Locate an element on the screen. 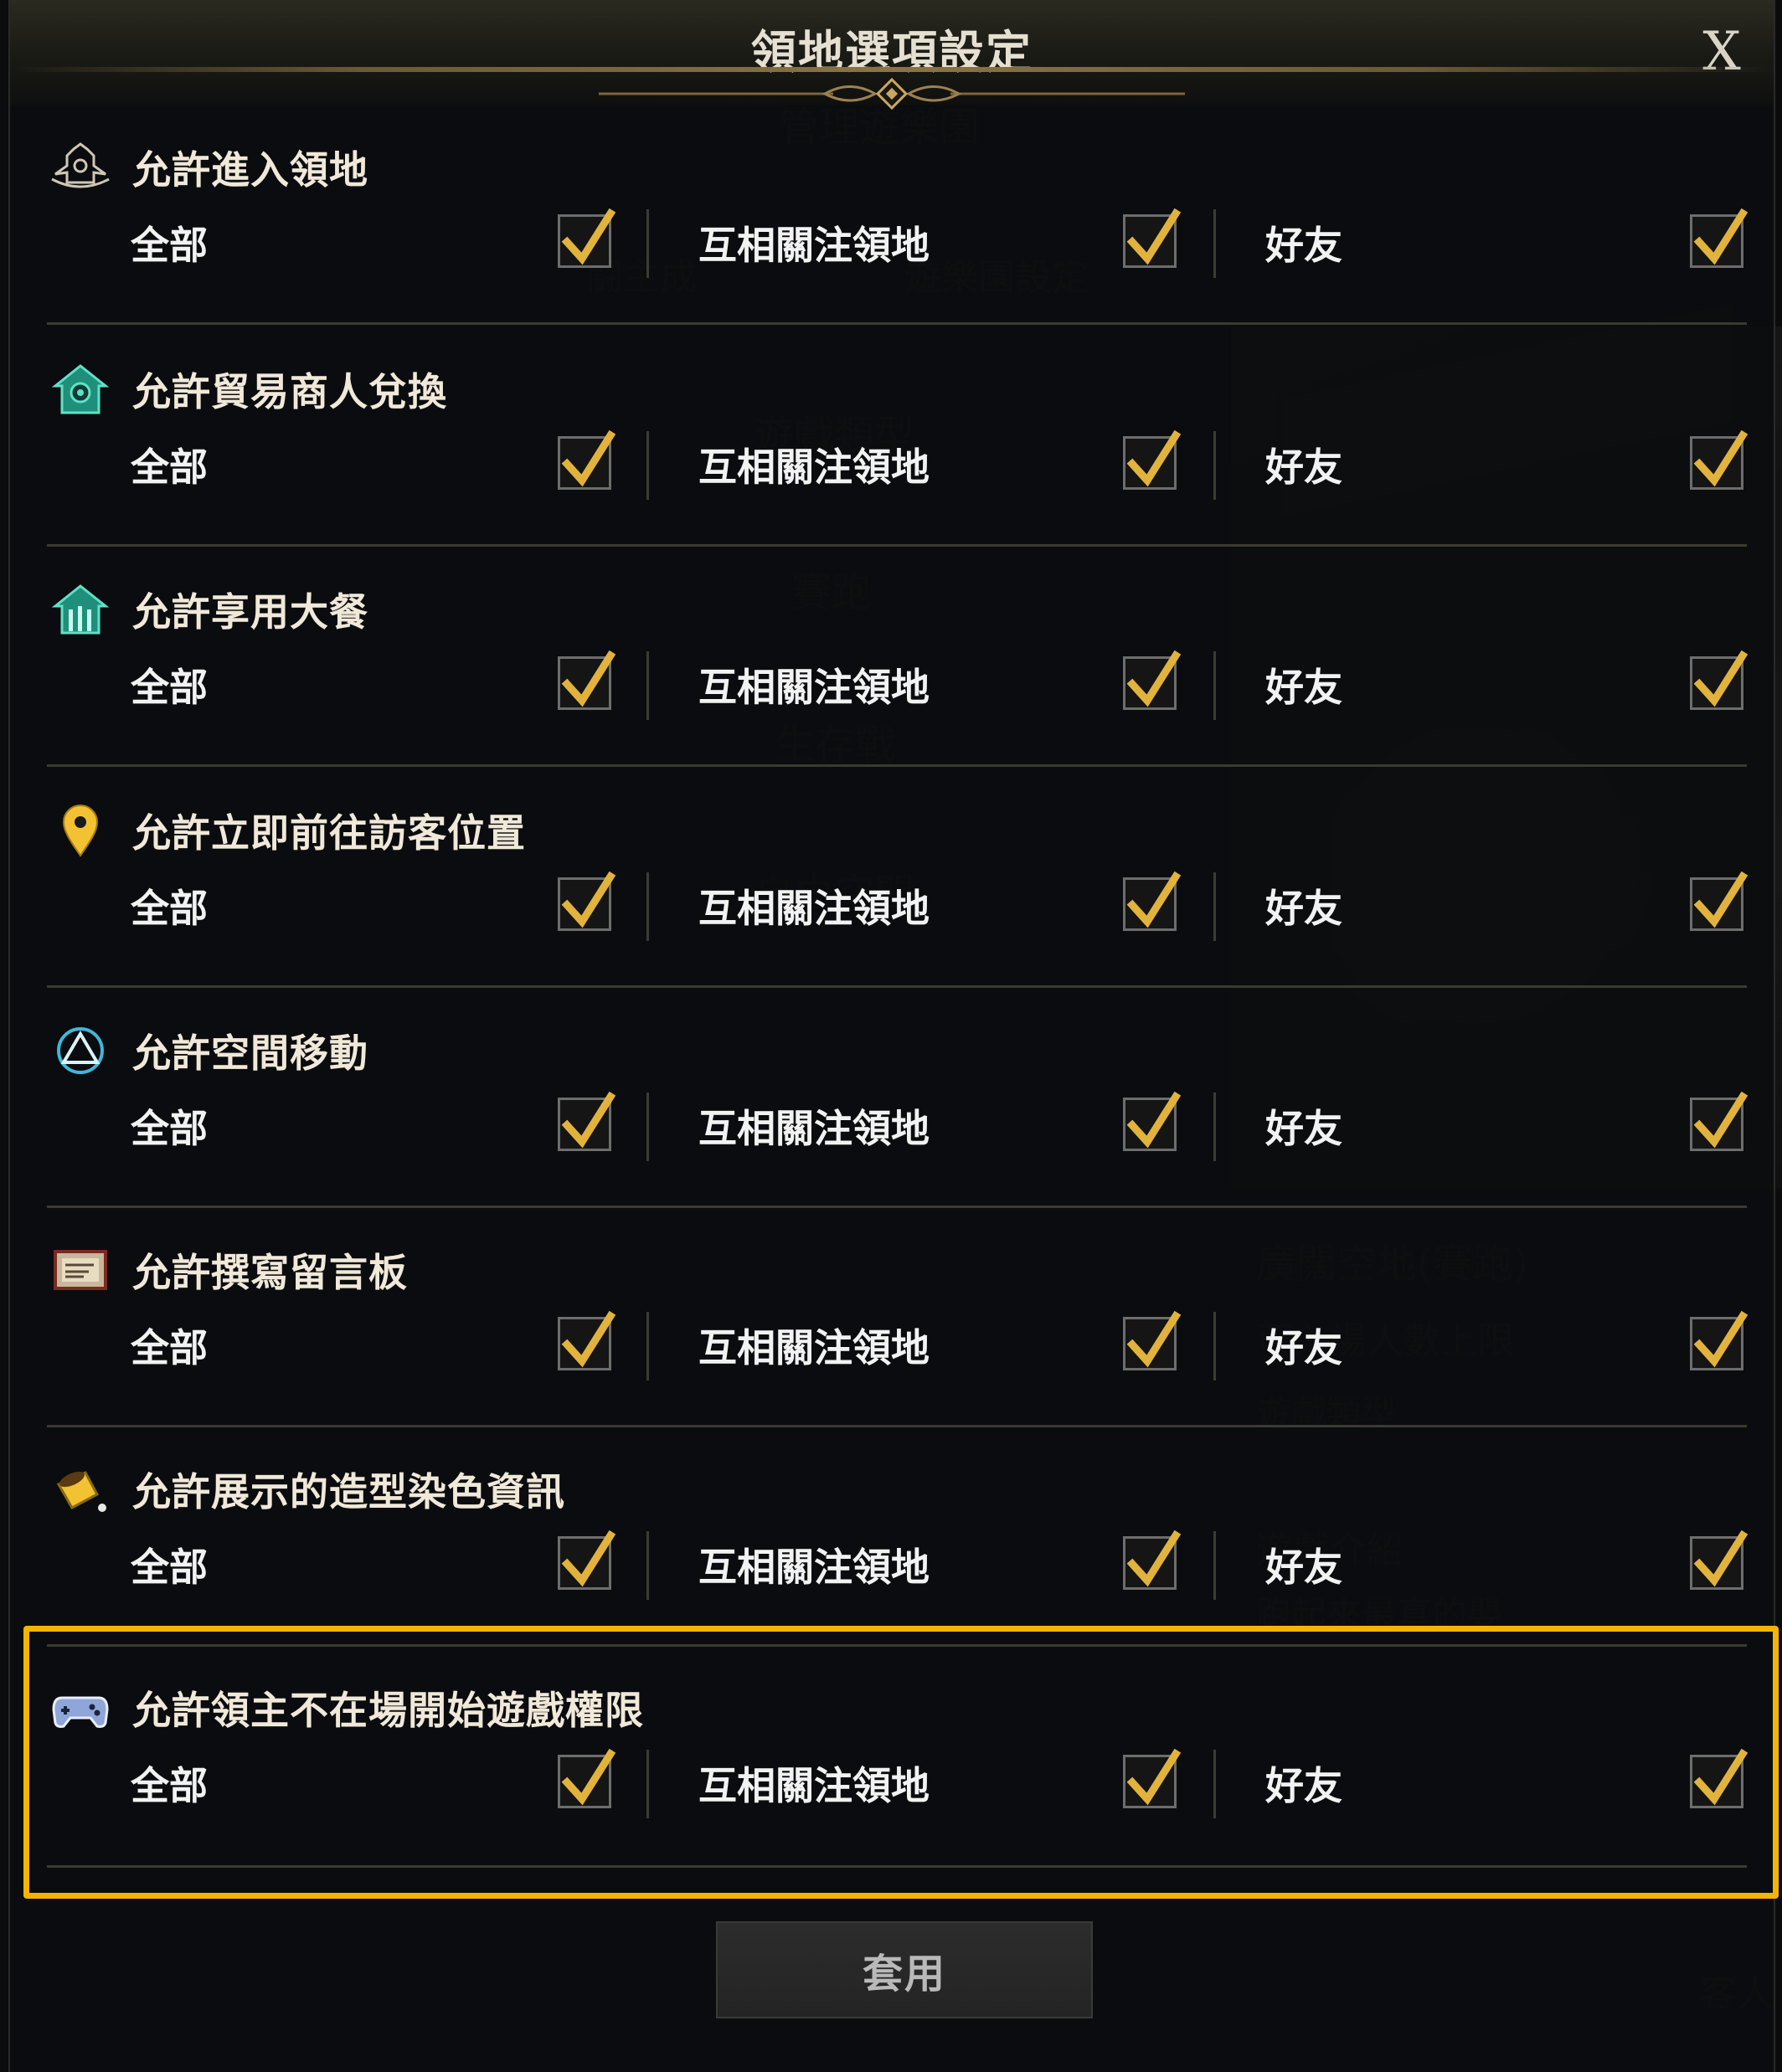 Image resolution: width=1782 pixels, height=2072 pixels. option-row-title: 允許展示的造型染色資訊 is located at coordinates (348, 1491).